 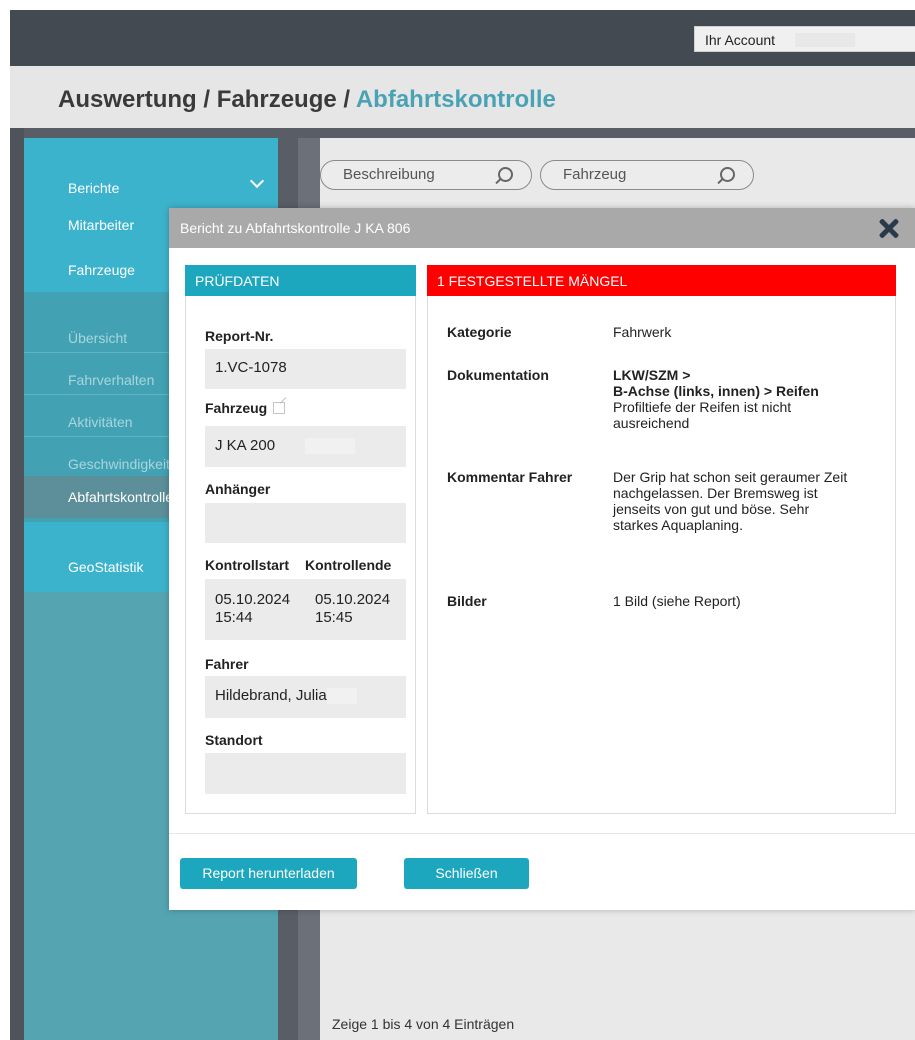 I want to click on sidebar-item-mitarbeiter: Mitarbeiter, so click(x=101, y=225).